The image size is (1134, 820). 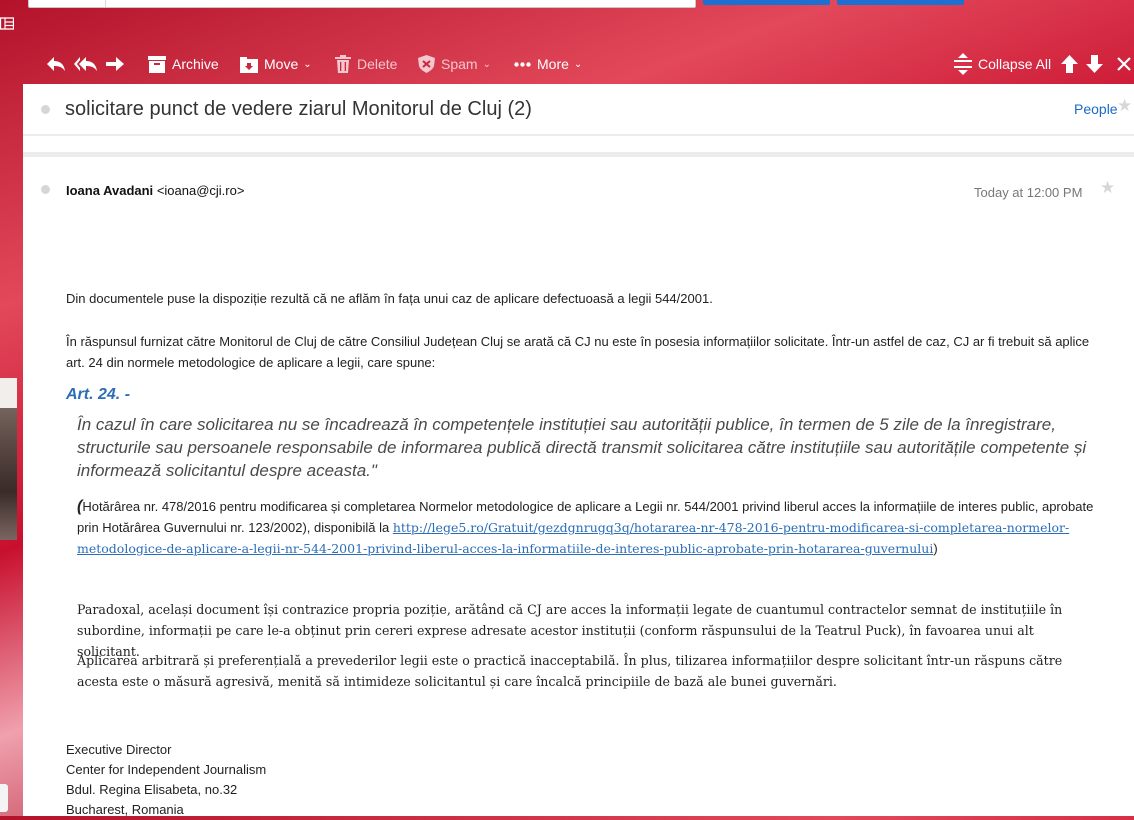 I want to click on trash-icon, so click(x=343, y=64).